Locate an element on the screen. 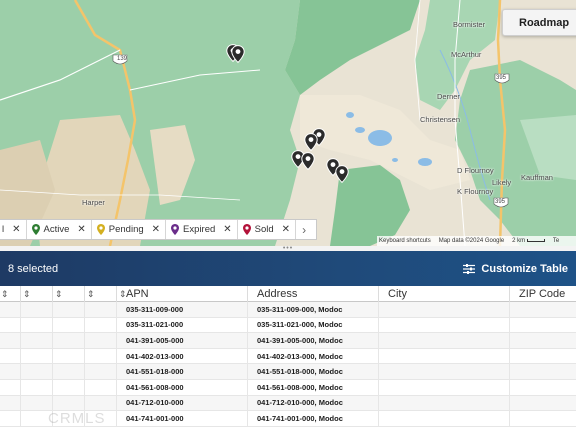 The width and height of the screenshot is (576, 432). table-header: ⇕ ⇕ ⇕ ⇕ ⇕ APN Address City ZIP Code is located at coordinates (288, 294).